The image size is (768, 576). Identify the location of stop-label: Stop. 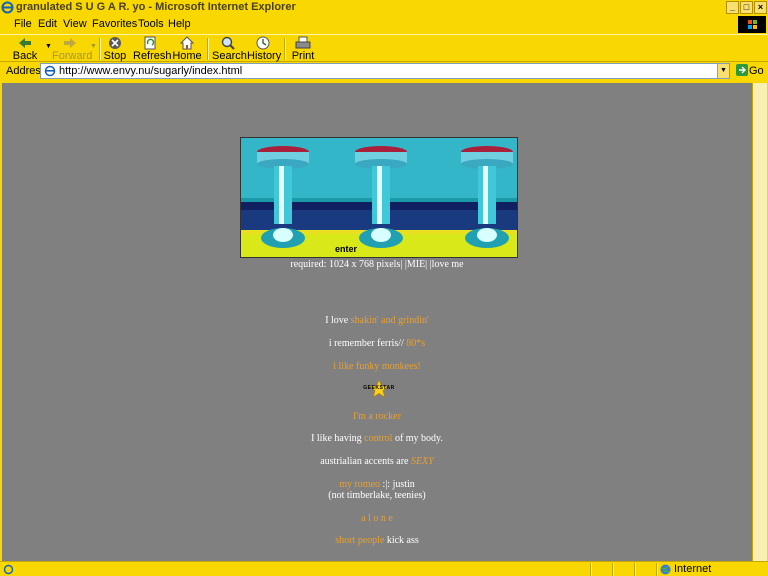
(115, 56).